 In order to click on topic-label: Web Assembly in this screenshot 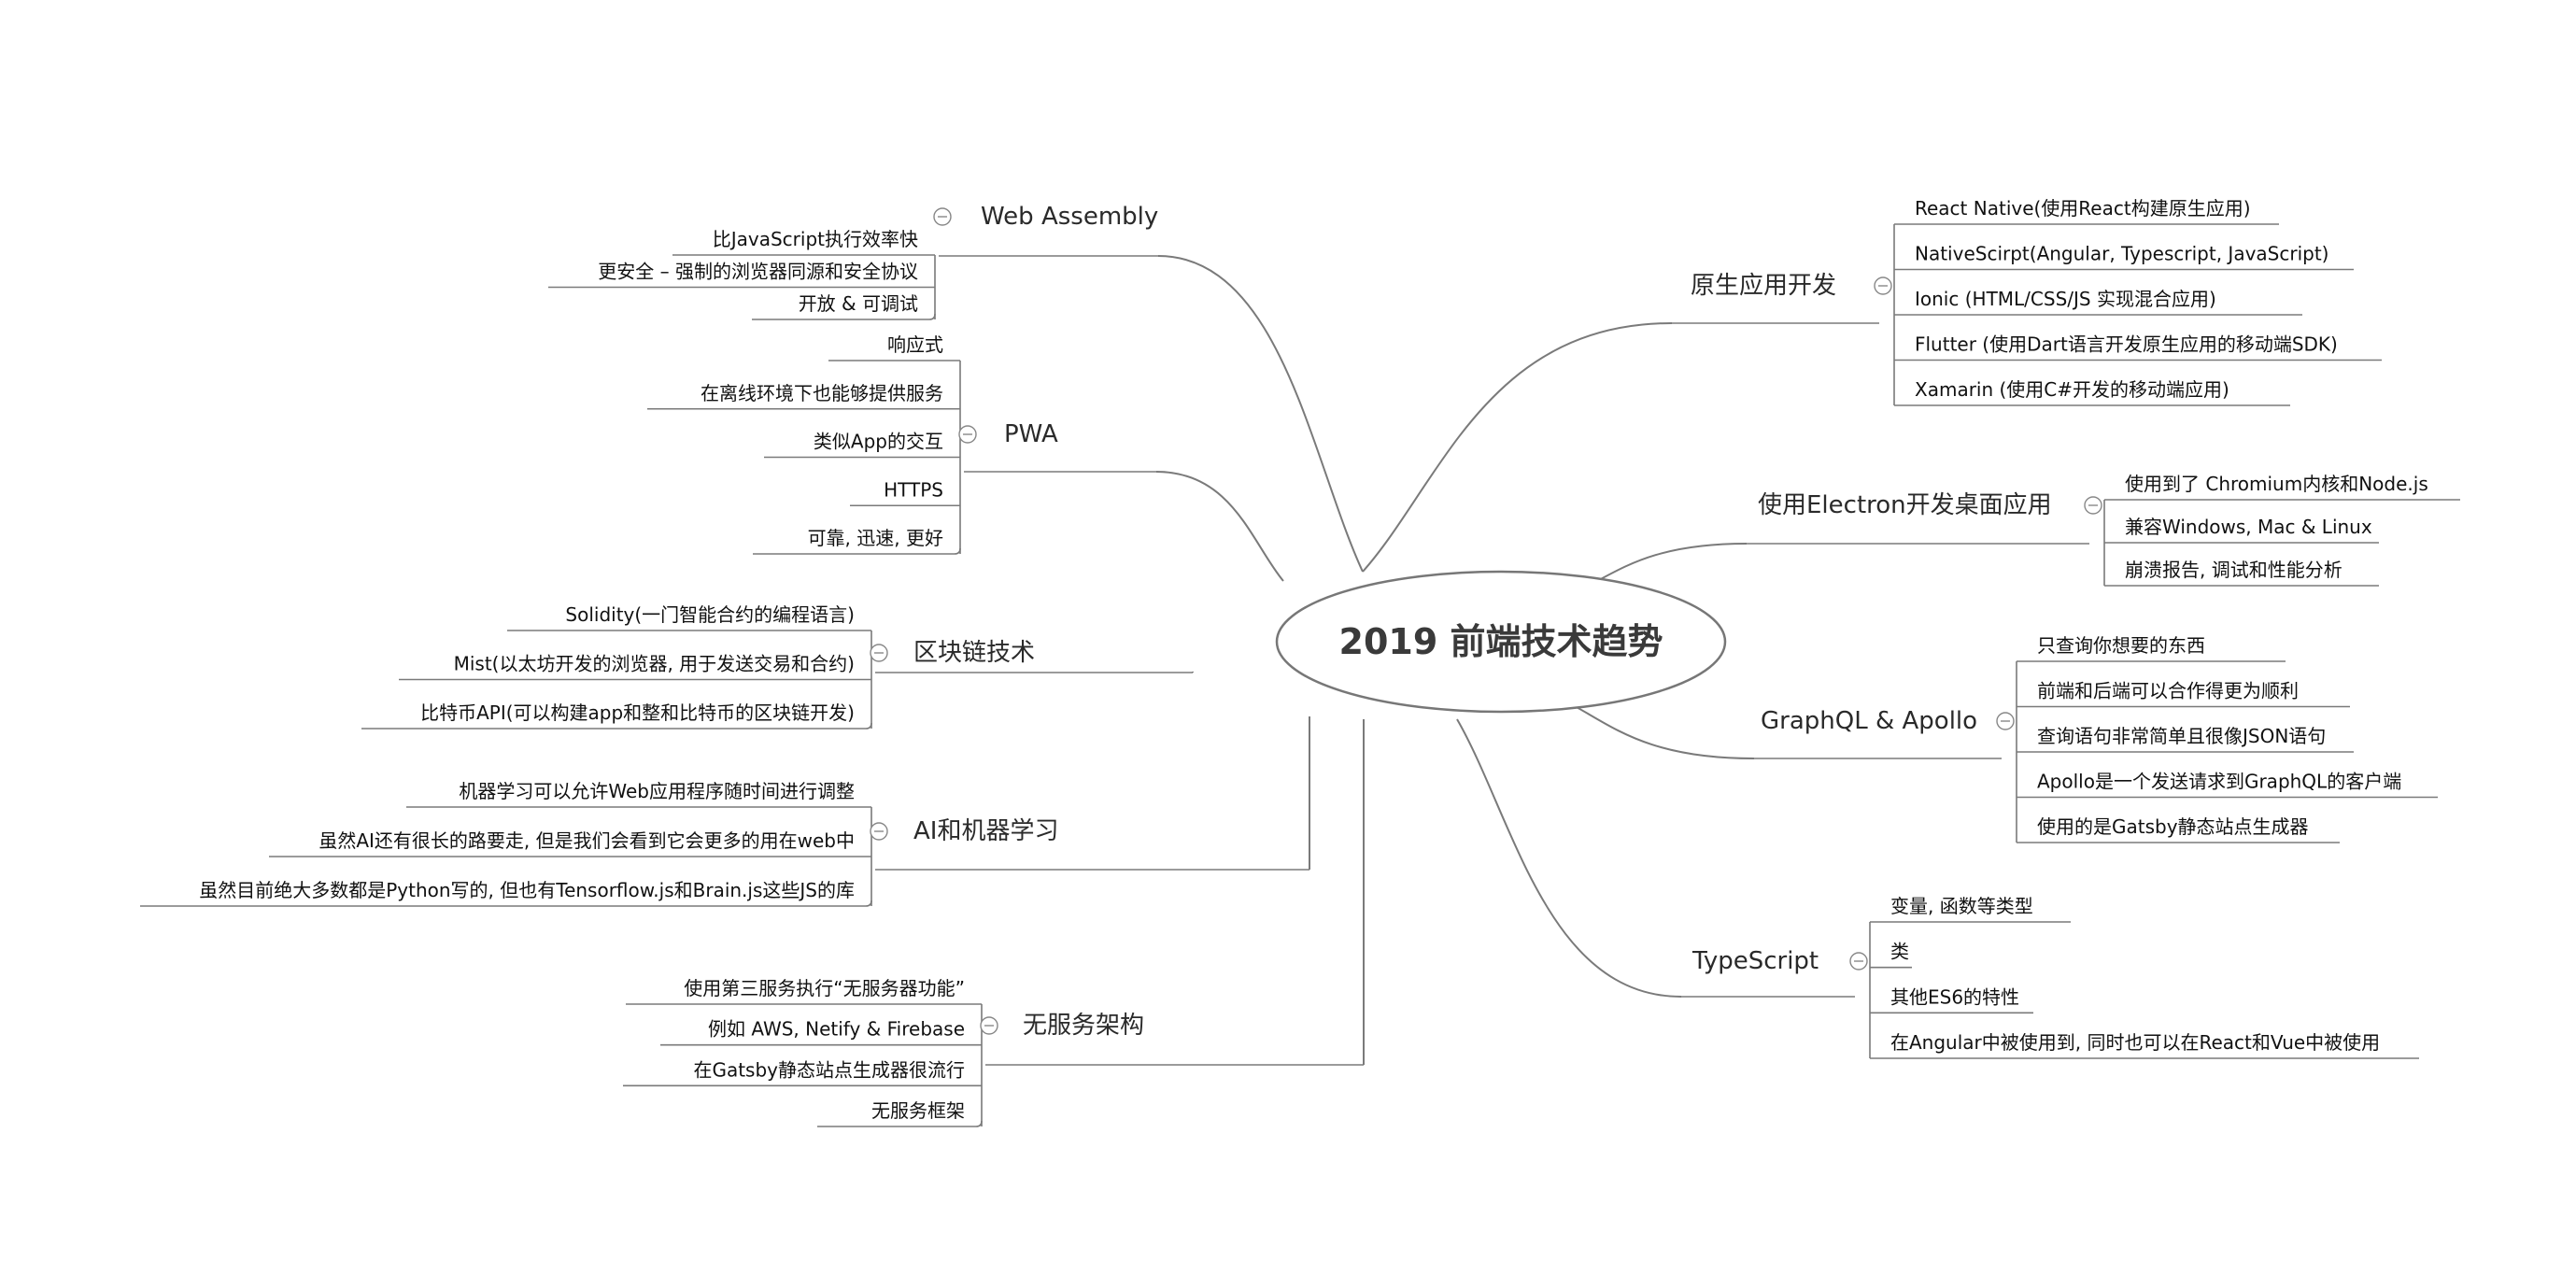, I will do `click(1069, 217)`.